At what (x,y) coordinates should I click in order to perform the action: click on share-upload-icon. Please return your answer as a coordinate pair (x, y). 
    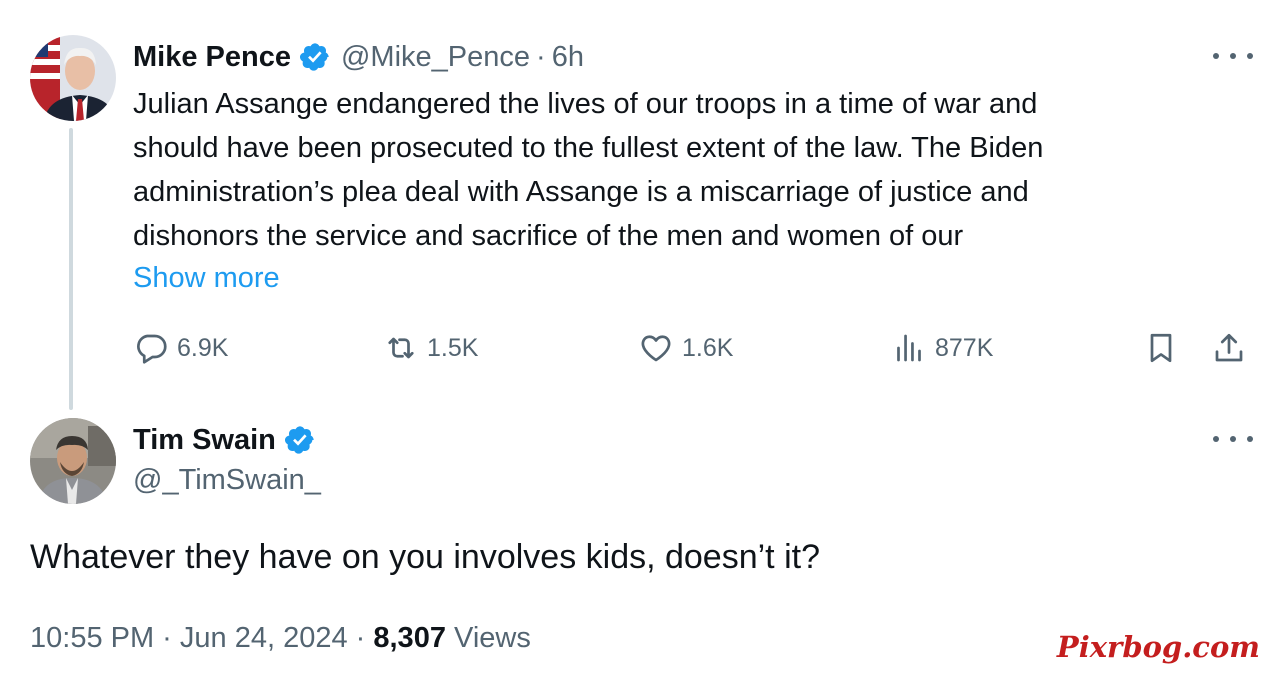
    Looking at the image, I should click on (1229, 347).